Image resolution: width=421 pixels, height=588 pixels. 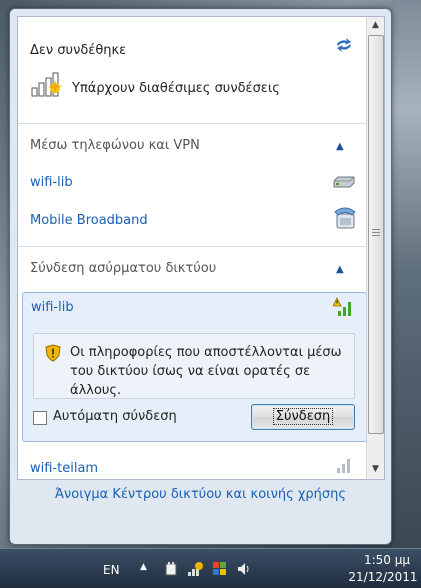 I want to click on section-title-wireless: Σύνδεση ασύρματου δικτύου, so click(x=123, y=268).